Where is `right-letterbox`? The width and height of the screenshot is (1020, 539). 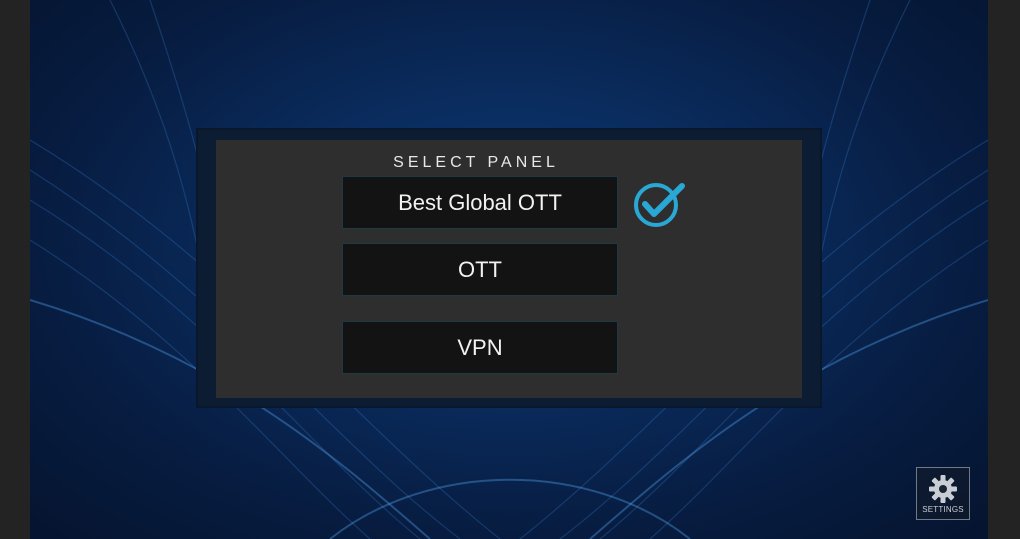
right-letterbox is located at coordinates (1004, 269).